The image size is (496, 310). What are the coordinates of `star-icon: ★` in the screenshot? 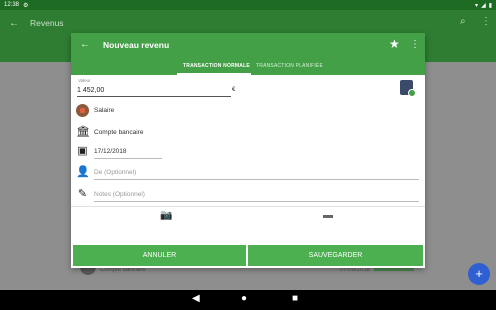 It's located at (394, 44).